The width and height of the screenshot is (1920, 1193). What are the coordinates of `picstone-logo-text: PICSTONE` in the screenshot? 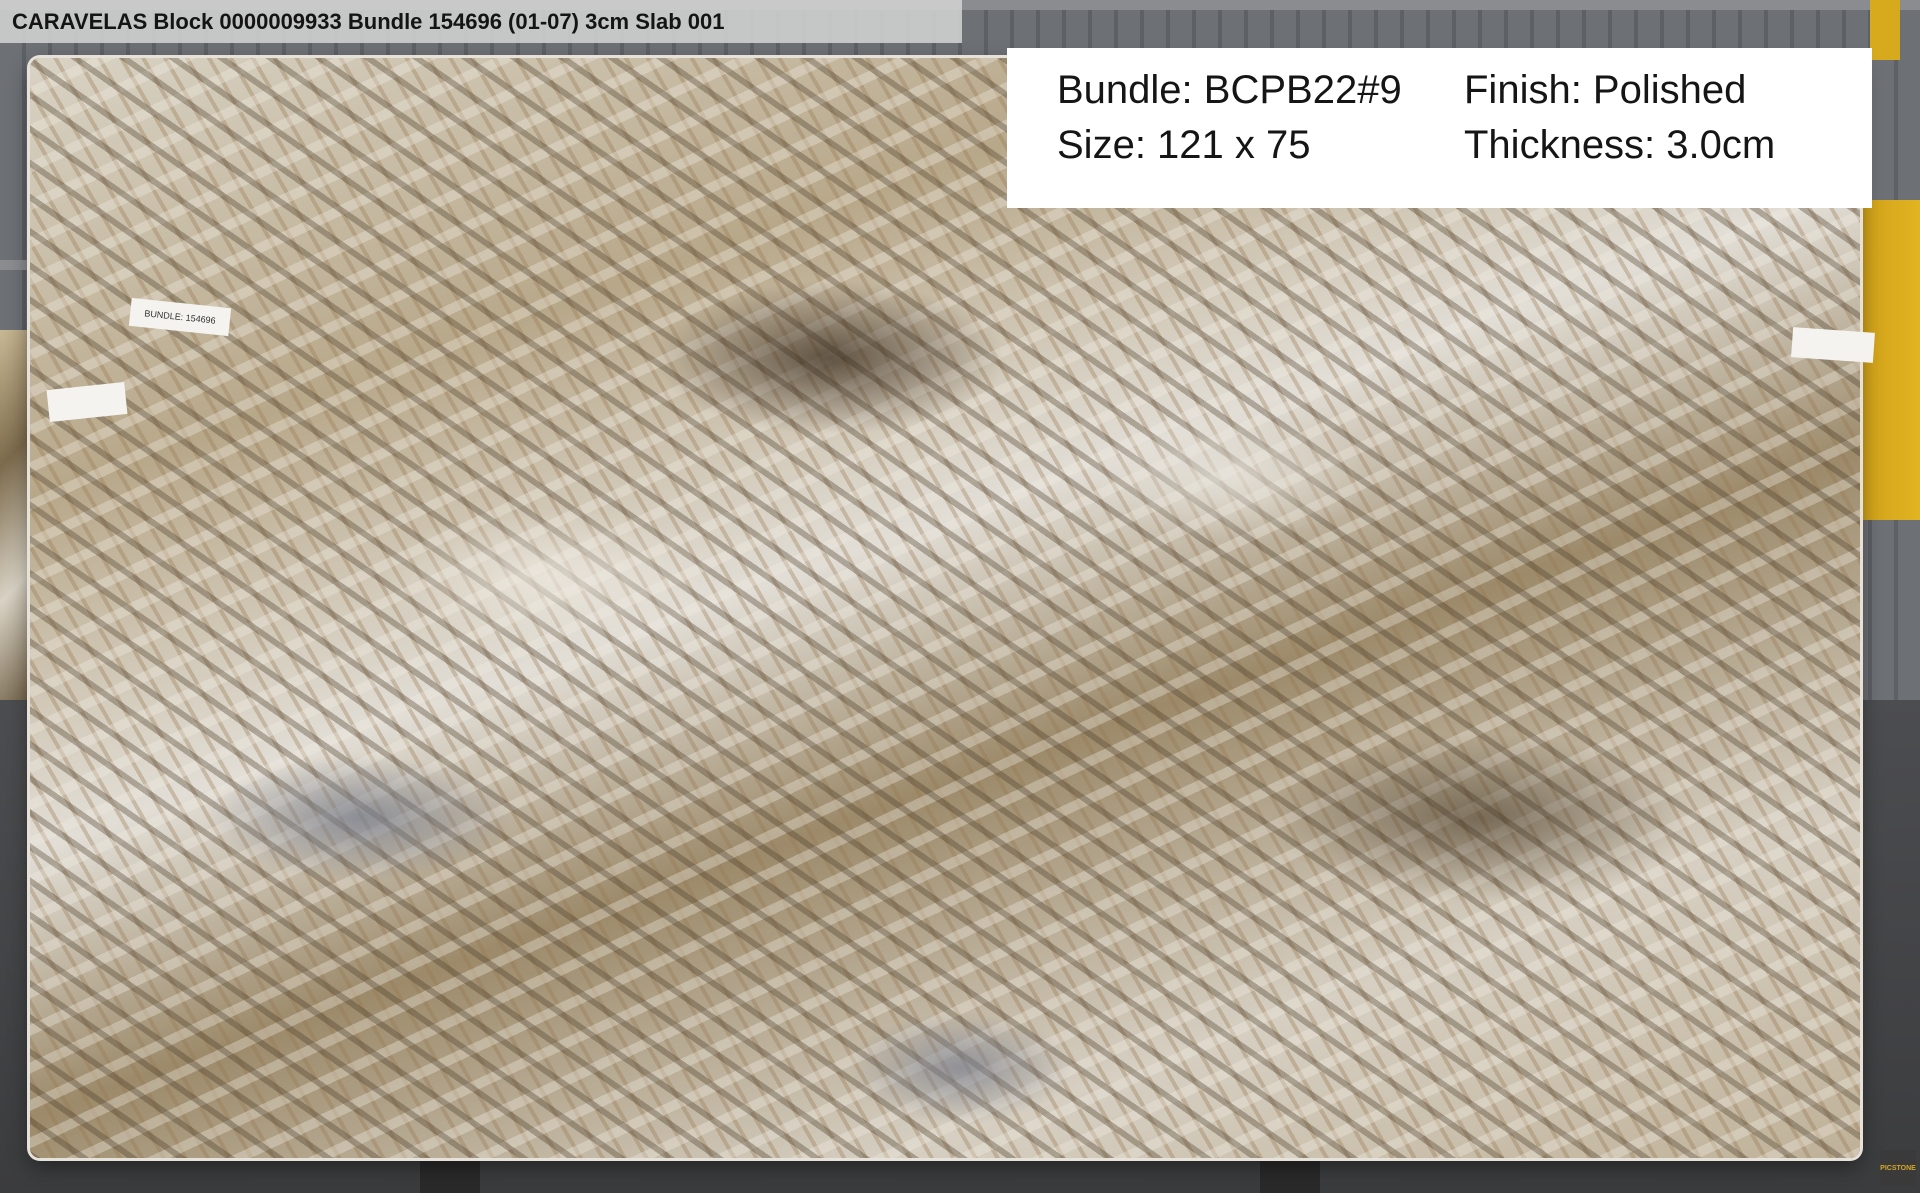 It's located at (1898, 1168).